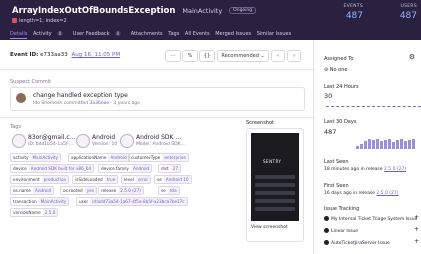 The width and height of the screenshot is (421, 254). What do you see at coordinates (52, 168) in the screenshot?
I see `tag-pill: device Android SDK built for x86_64` at bounding box center [52, 168].